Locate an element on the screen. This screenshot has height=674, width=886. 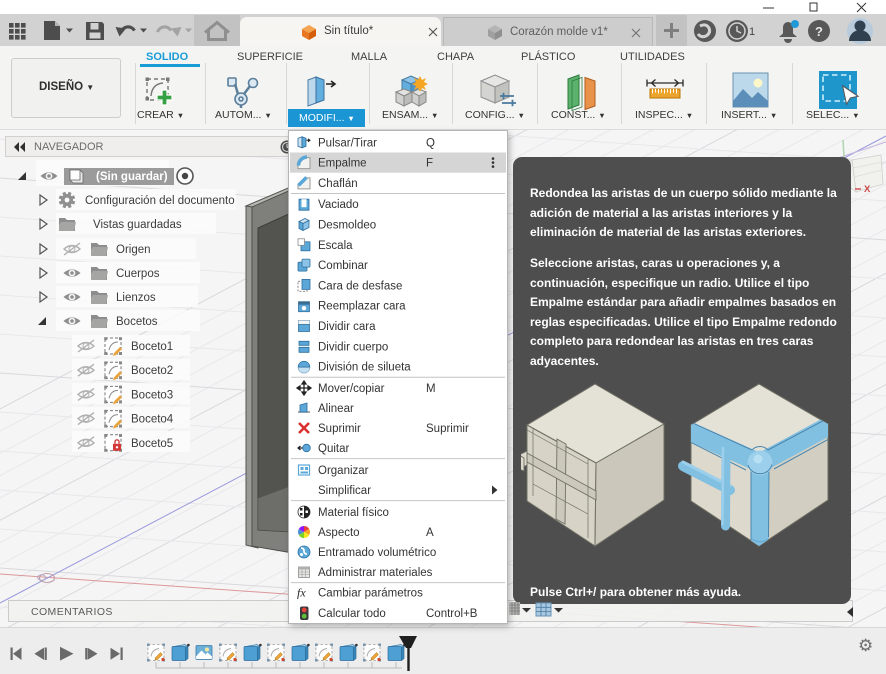
svg-text: Entramado volumétrico is located at coordinates (377, 553).